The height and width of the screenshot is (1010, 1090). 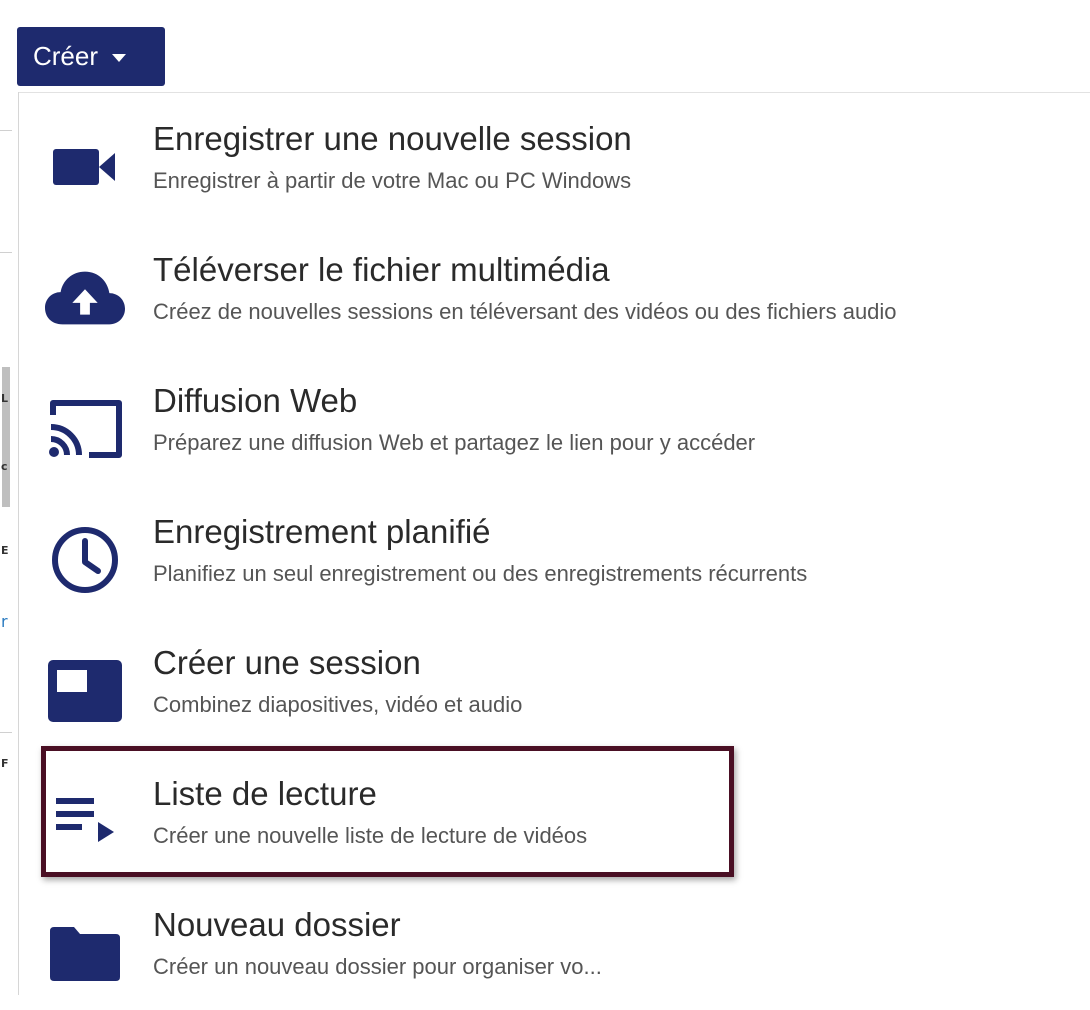 What do you see at coordinates (85, 167) in the screenshot?
I see `video-camera-icon` at bounding box center [85, 167].